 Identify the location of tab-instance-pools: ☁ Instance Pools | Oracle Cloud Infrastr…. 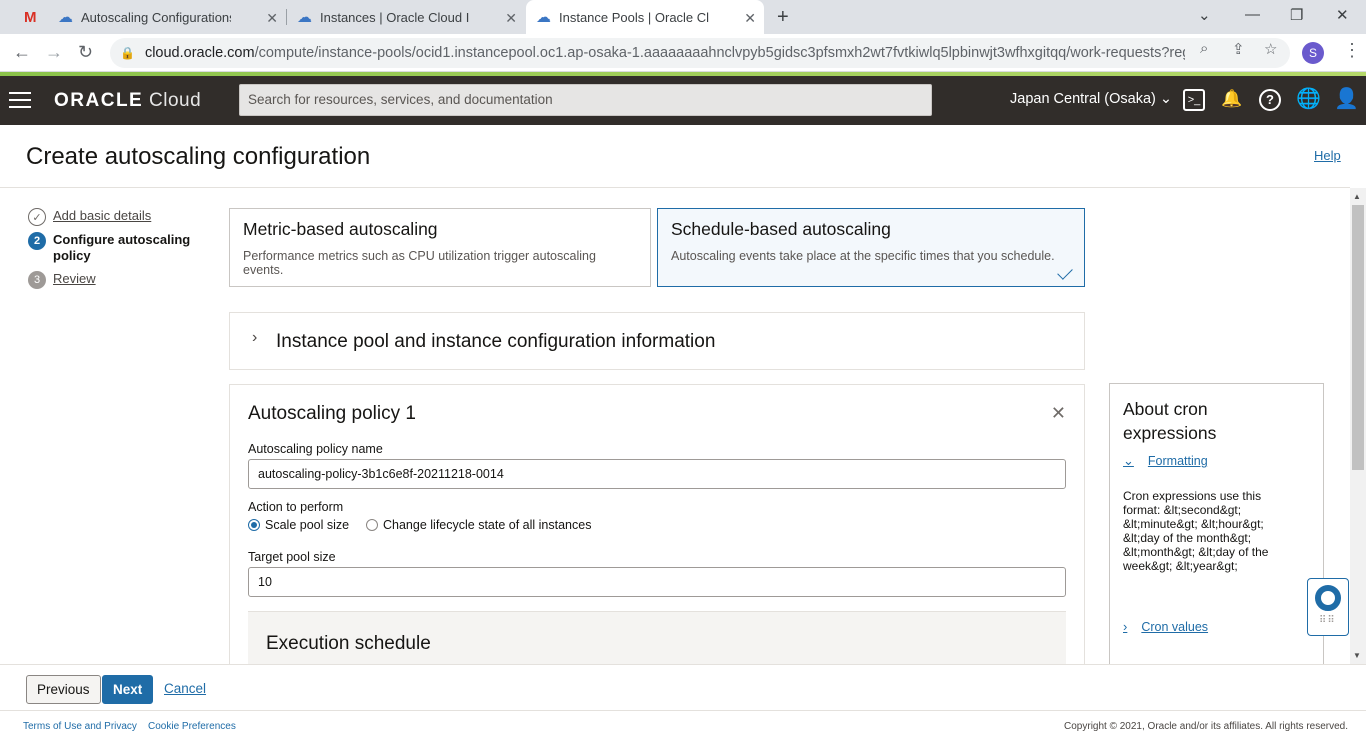
(645, 17).